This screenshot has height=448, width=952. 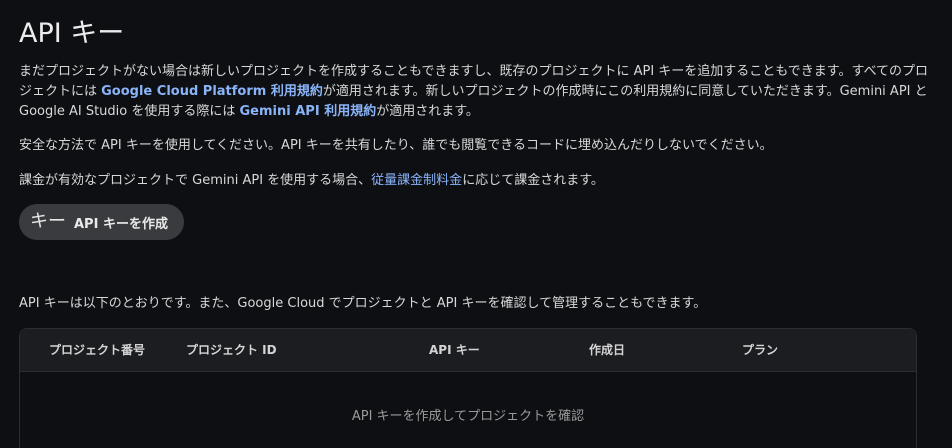 I want to click on create-api-key-label: API キーを作成, so click(x=121, y=224).